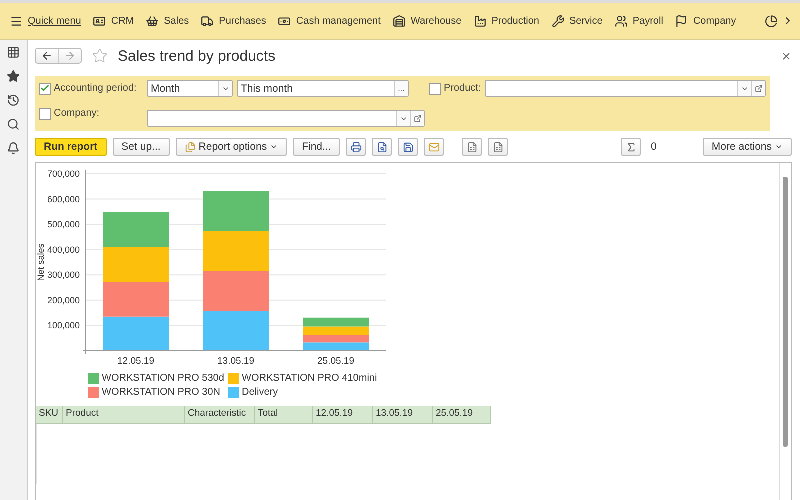  Describe the element at coordinates (71, 147) in the screenshot. I see `run-report-button: Run report` at that location.